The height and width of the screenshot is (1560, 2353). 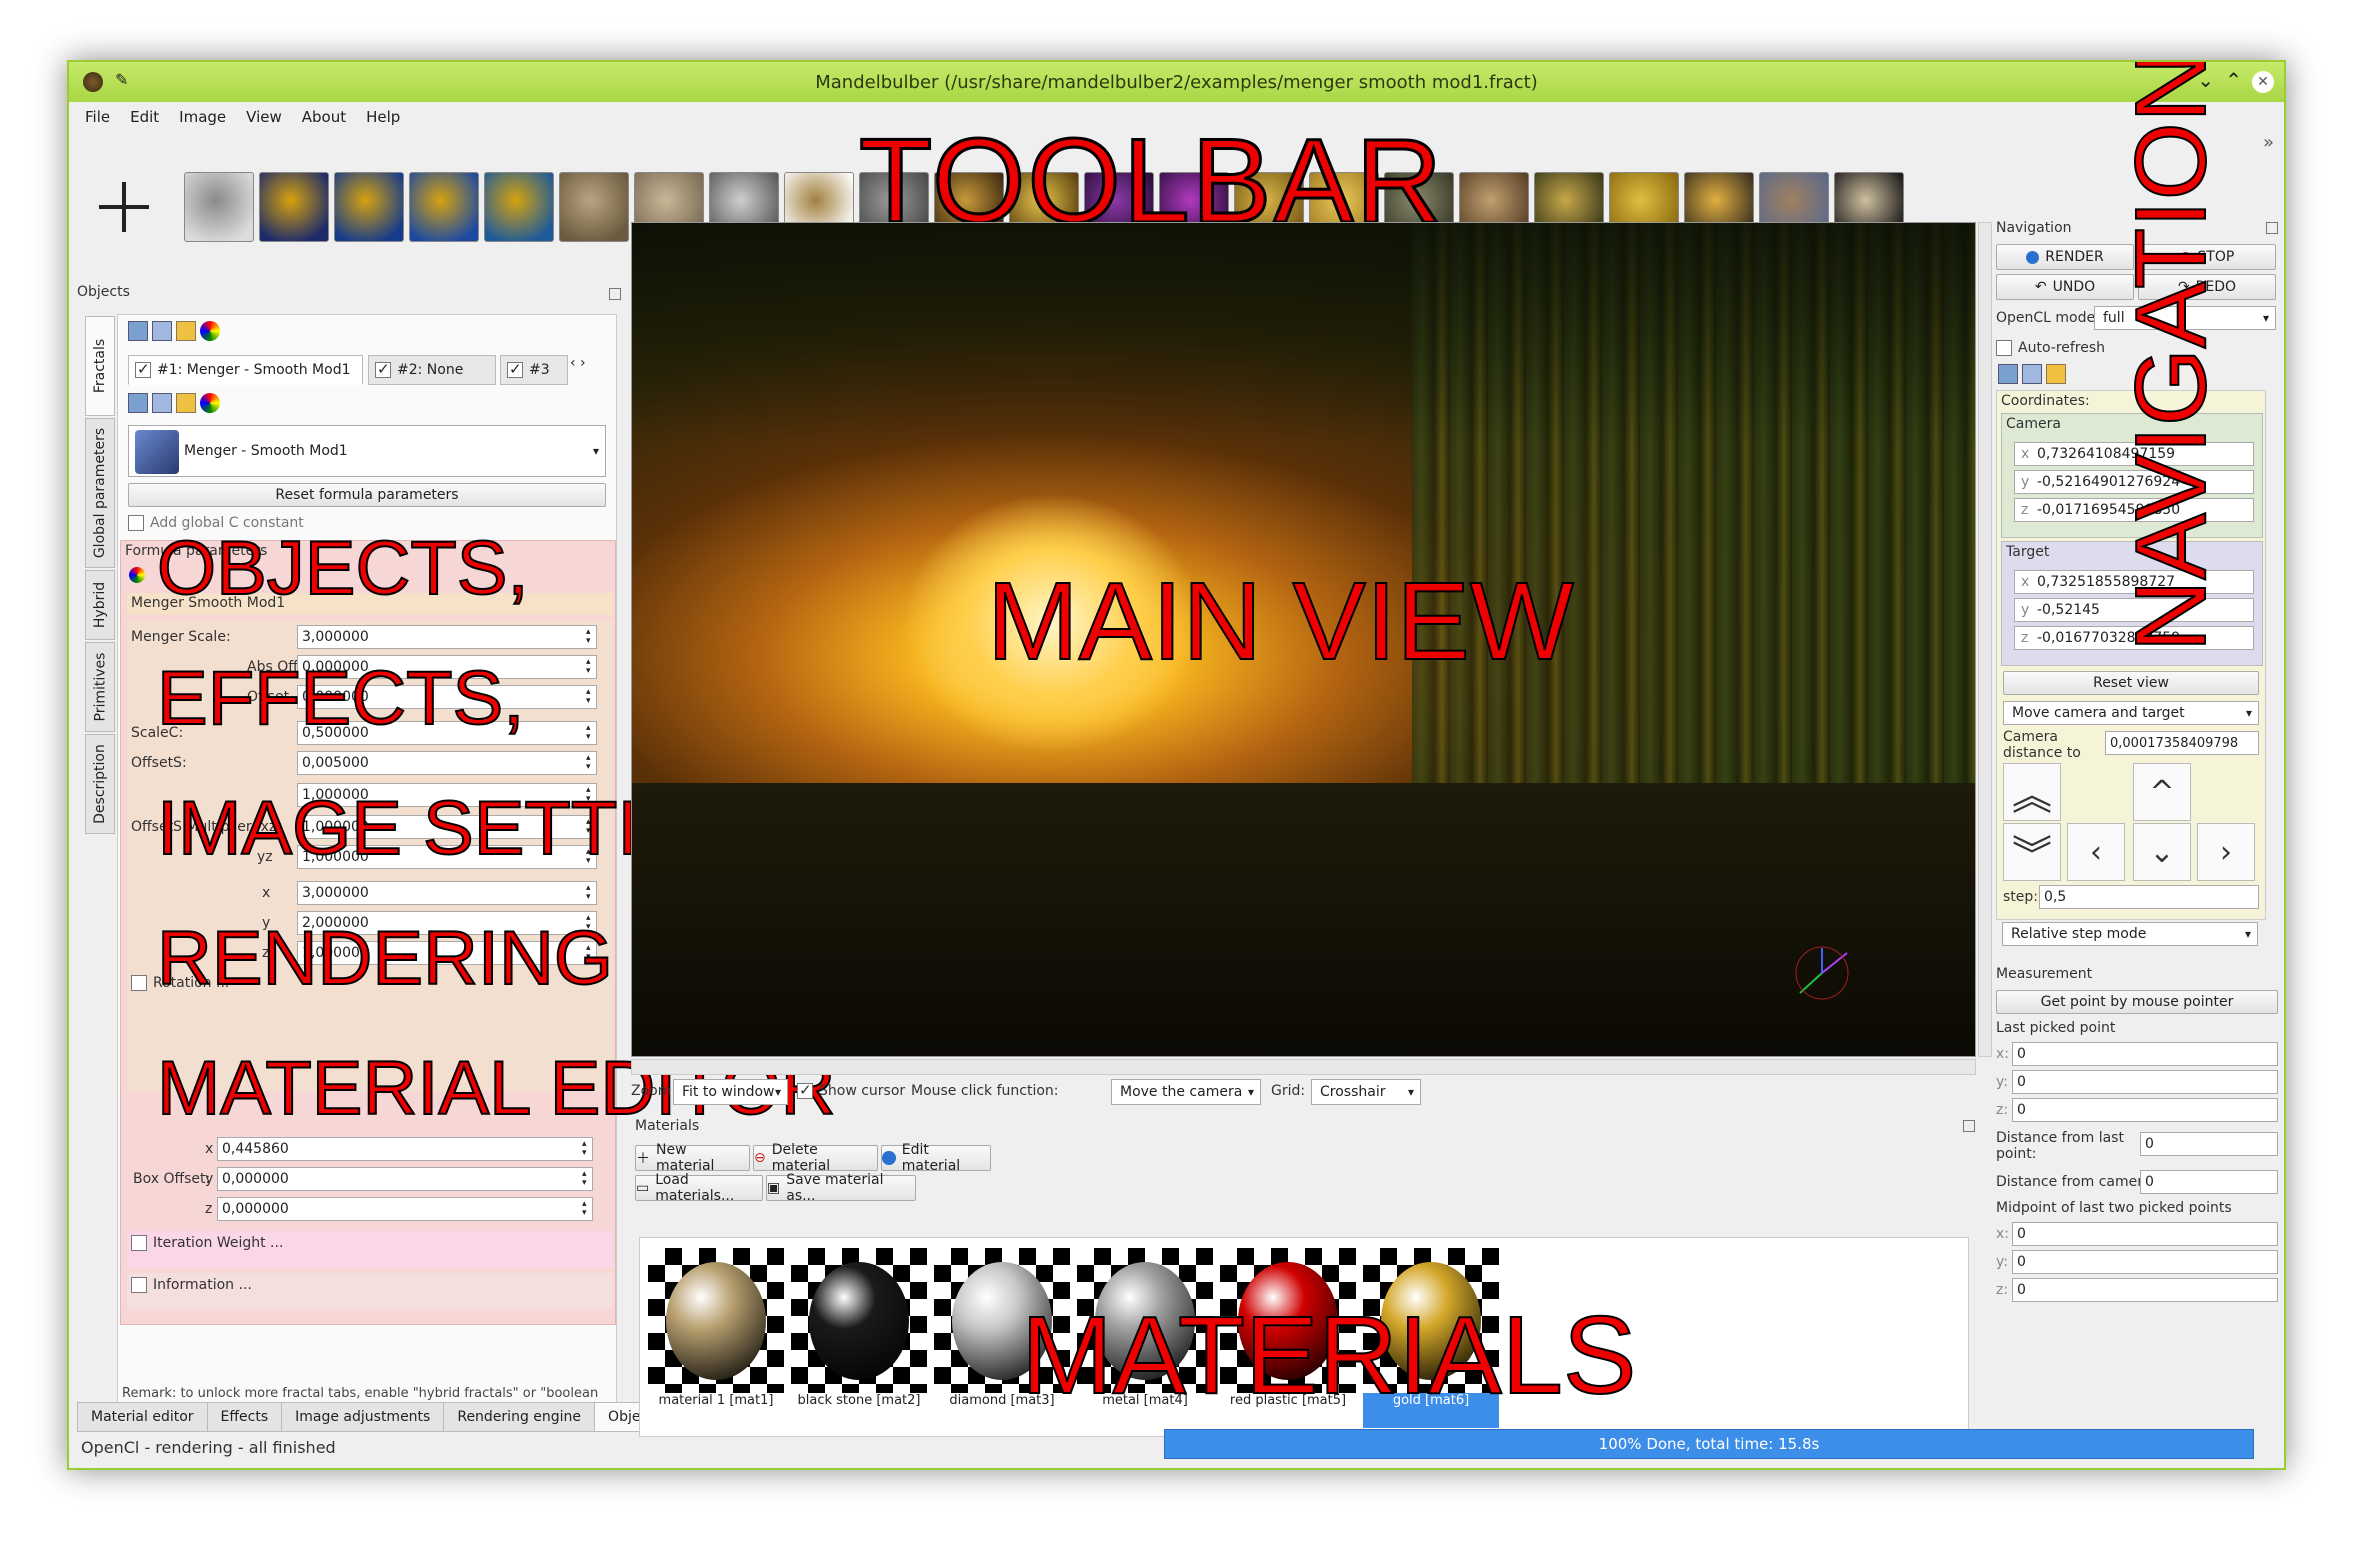 What do you see at coordinates (2226, 852) in the screenshot?
I see `rotate-right-icon: ›` at bounding box center [2226, 852].